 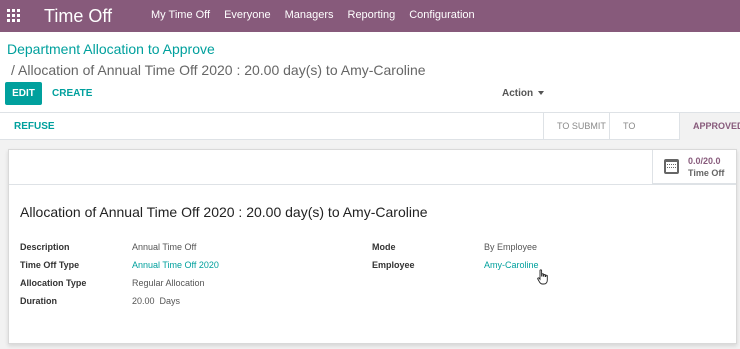 I want to click on apps-menu-icon, so click(x=13, y=15).